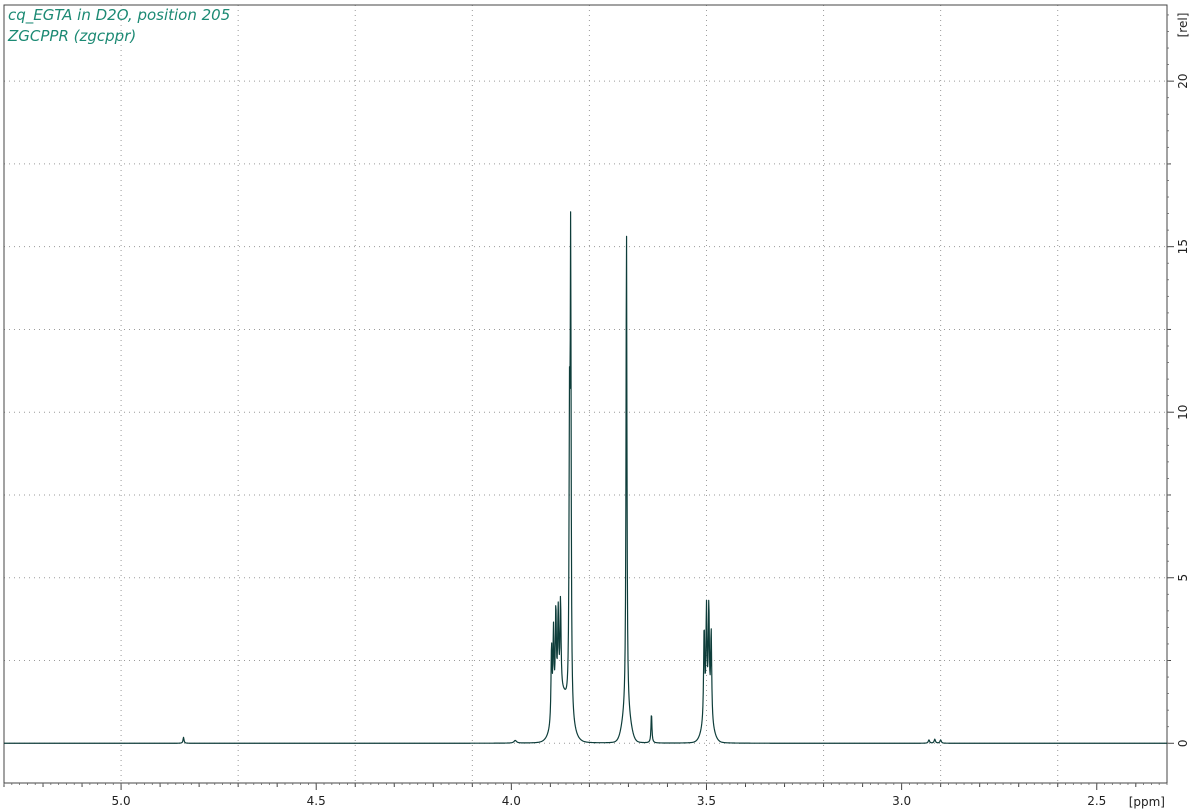 The height and width of the screenshot is (811, 1199). What do you see at coordinates (1183, 25) in the screenshot?
I see `y-axis-unit-label: [rel]` at bounding box center [1183, 25].